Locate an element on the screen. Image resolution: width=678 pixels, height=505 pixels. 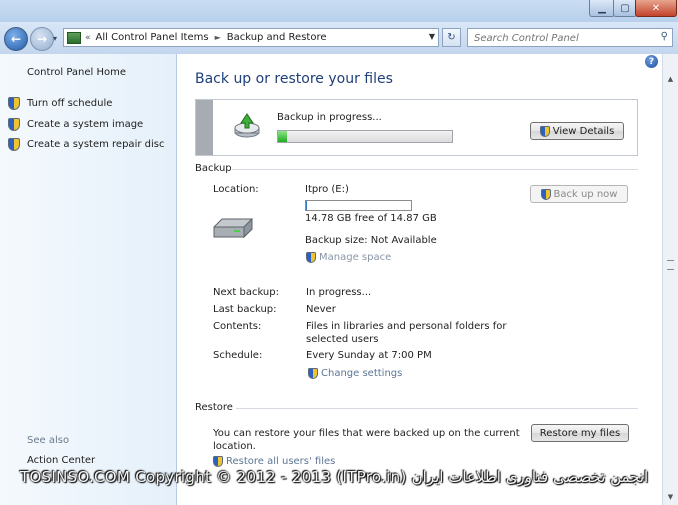
change-settings-label: Change settings is located at coordinates (362, 373).